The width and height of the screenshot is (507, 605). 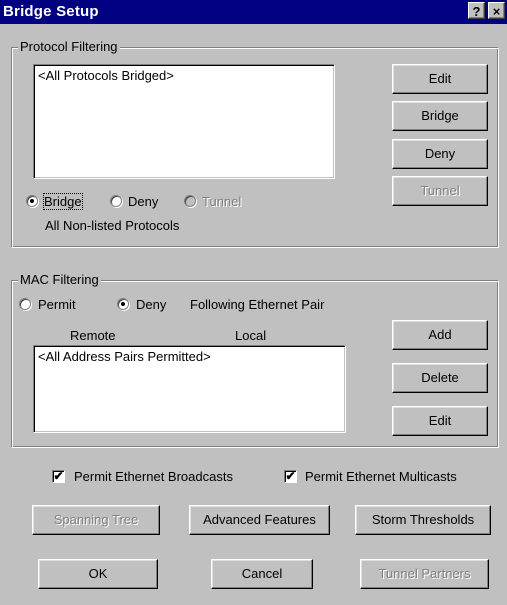 I want to click on spanning-tree-button: Spanning Tree, so click(x=96, y=520).